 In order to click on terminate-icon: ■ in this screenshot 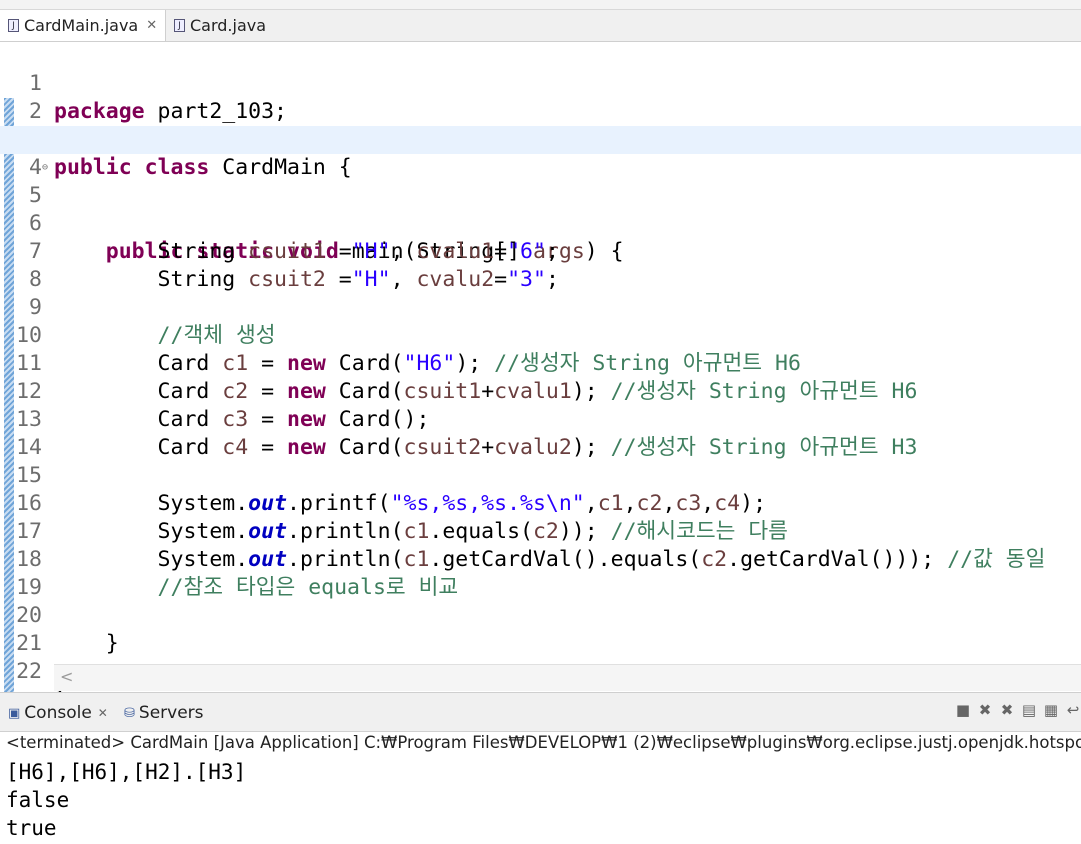, I will do `click(963, 710)`.